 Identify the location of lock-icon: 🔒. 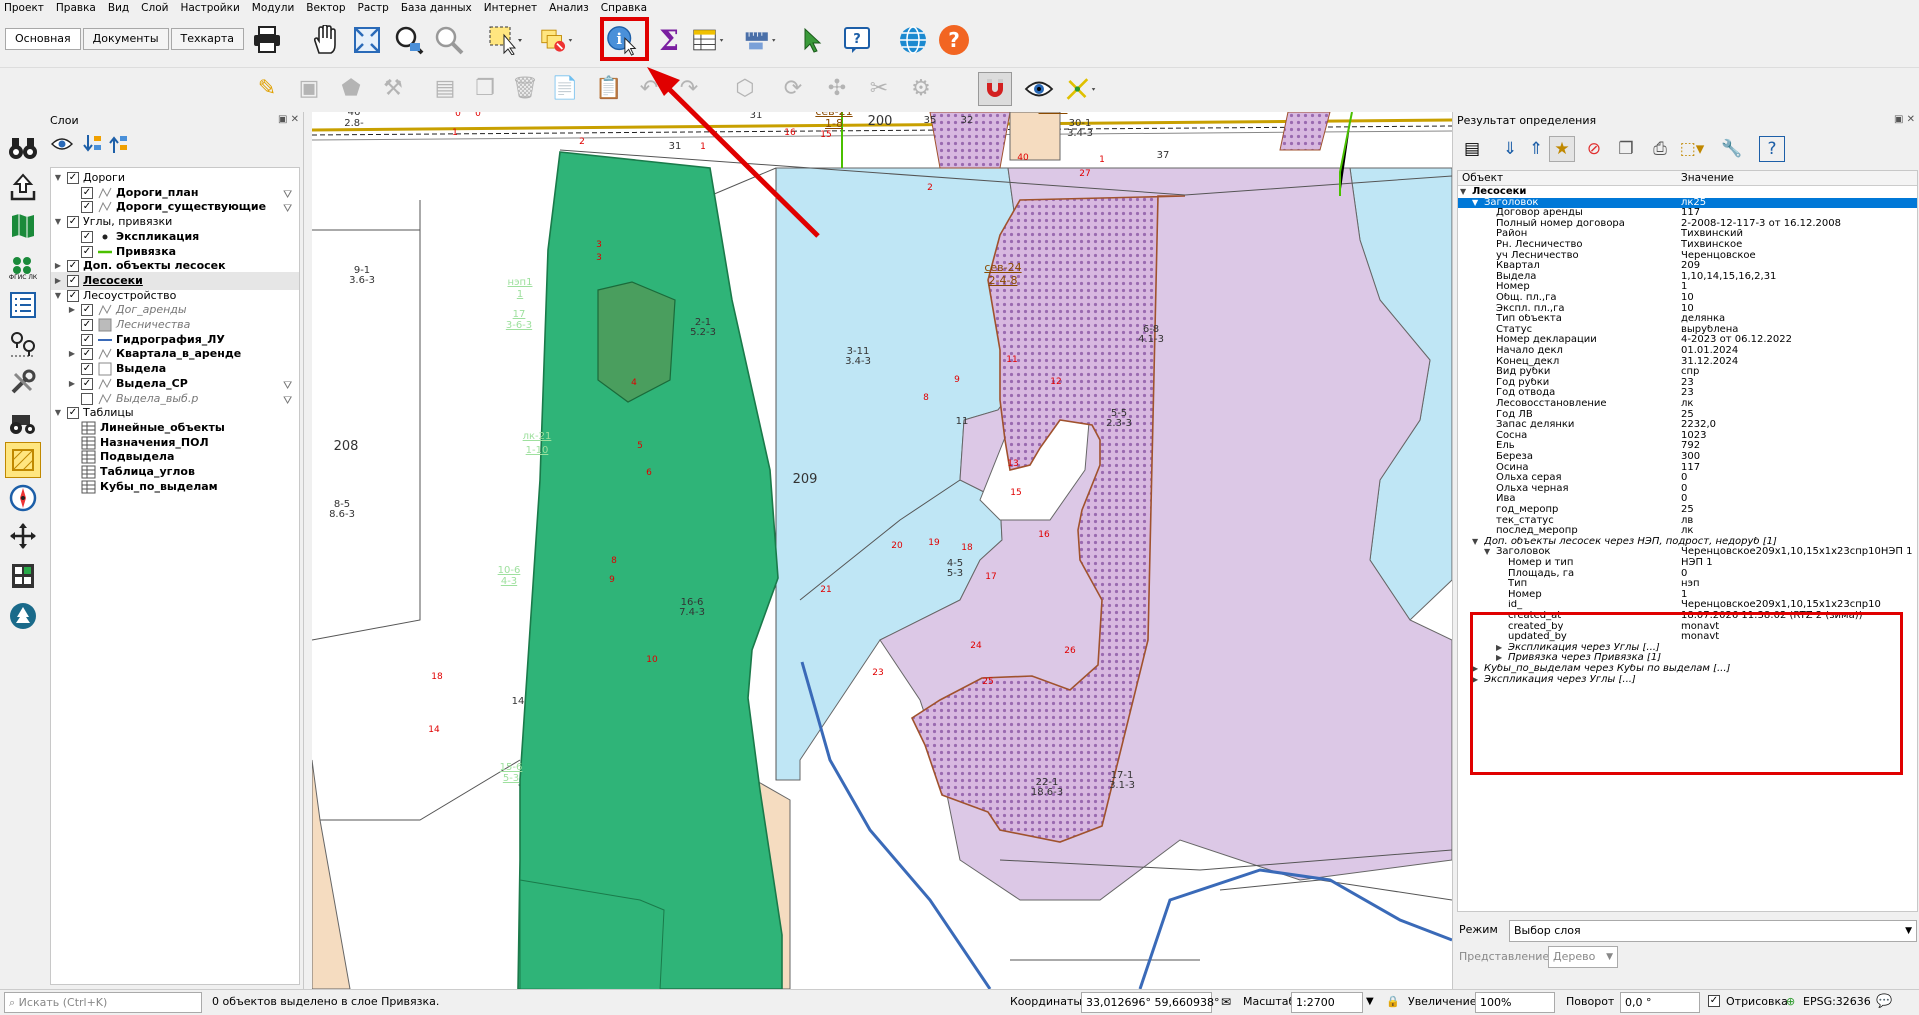
(1393, 1002).